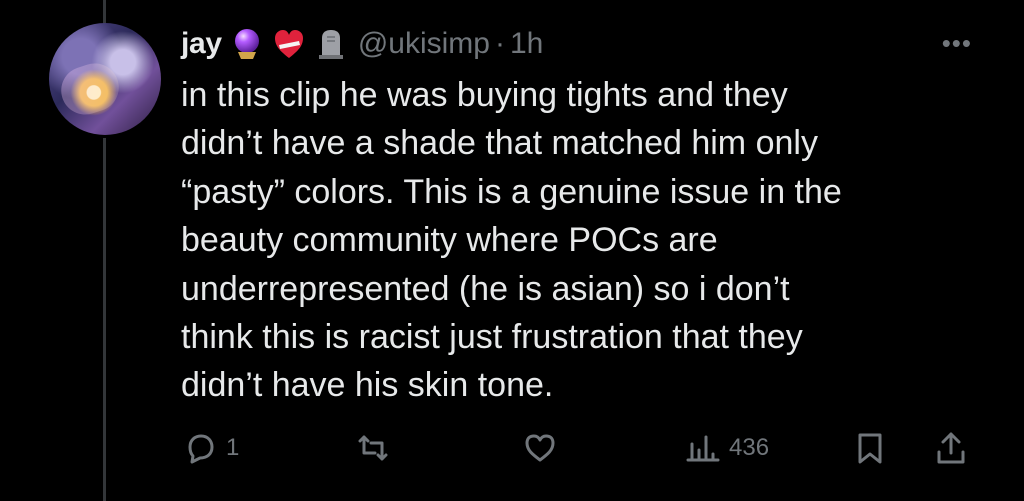  What do you see at coordinates (749, 447) in the screenshot?
I see `view-count: 436` at bounding box center [749, 447].